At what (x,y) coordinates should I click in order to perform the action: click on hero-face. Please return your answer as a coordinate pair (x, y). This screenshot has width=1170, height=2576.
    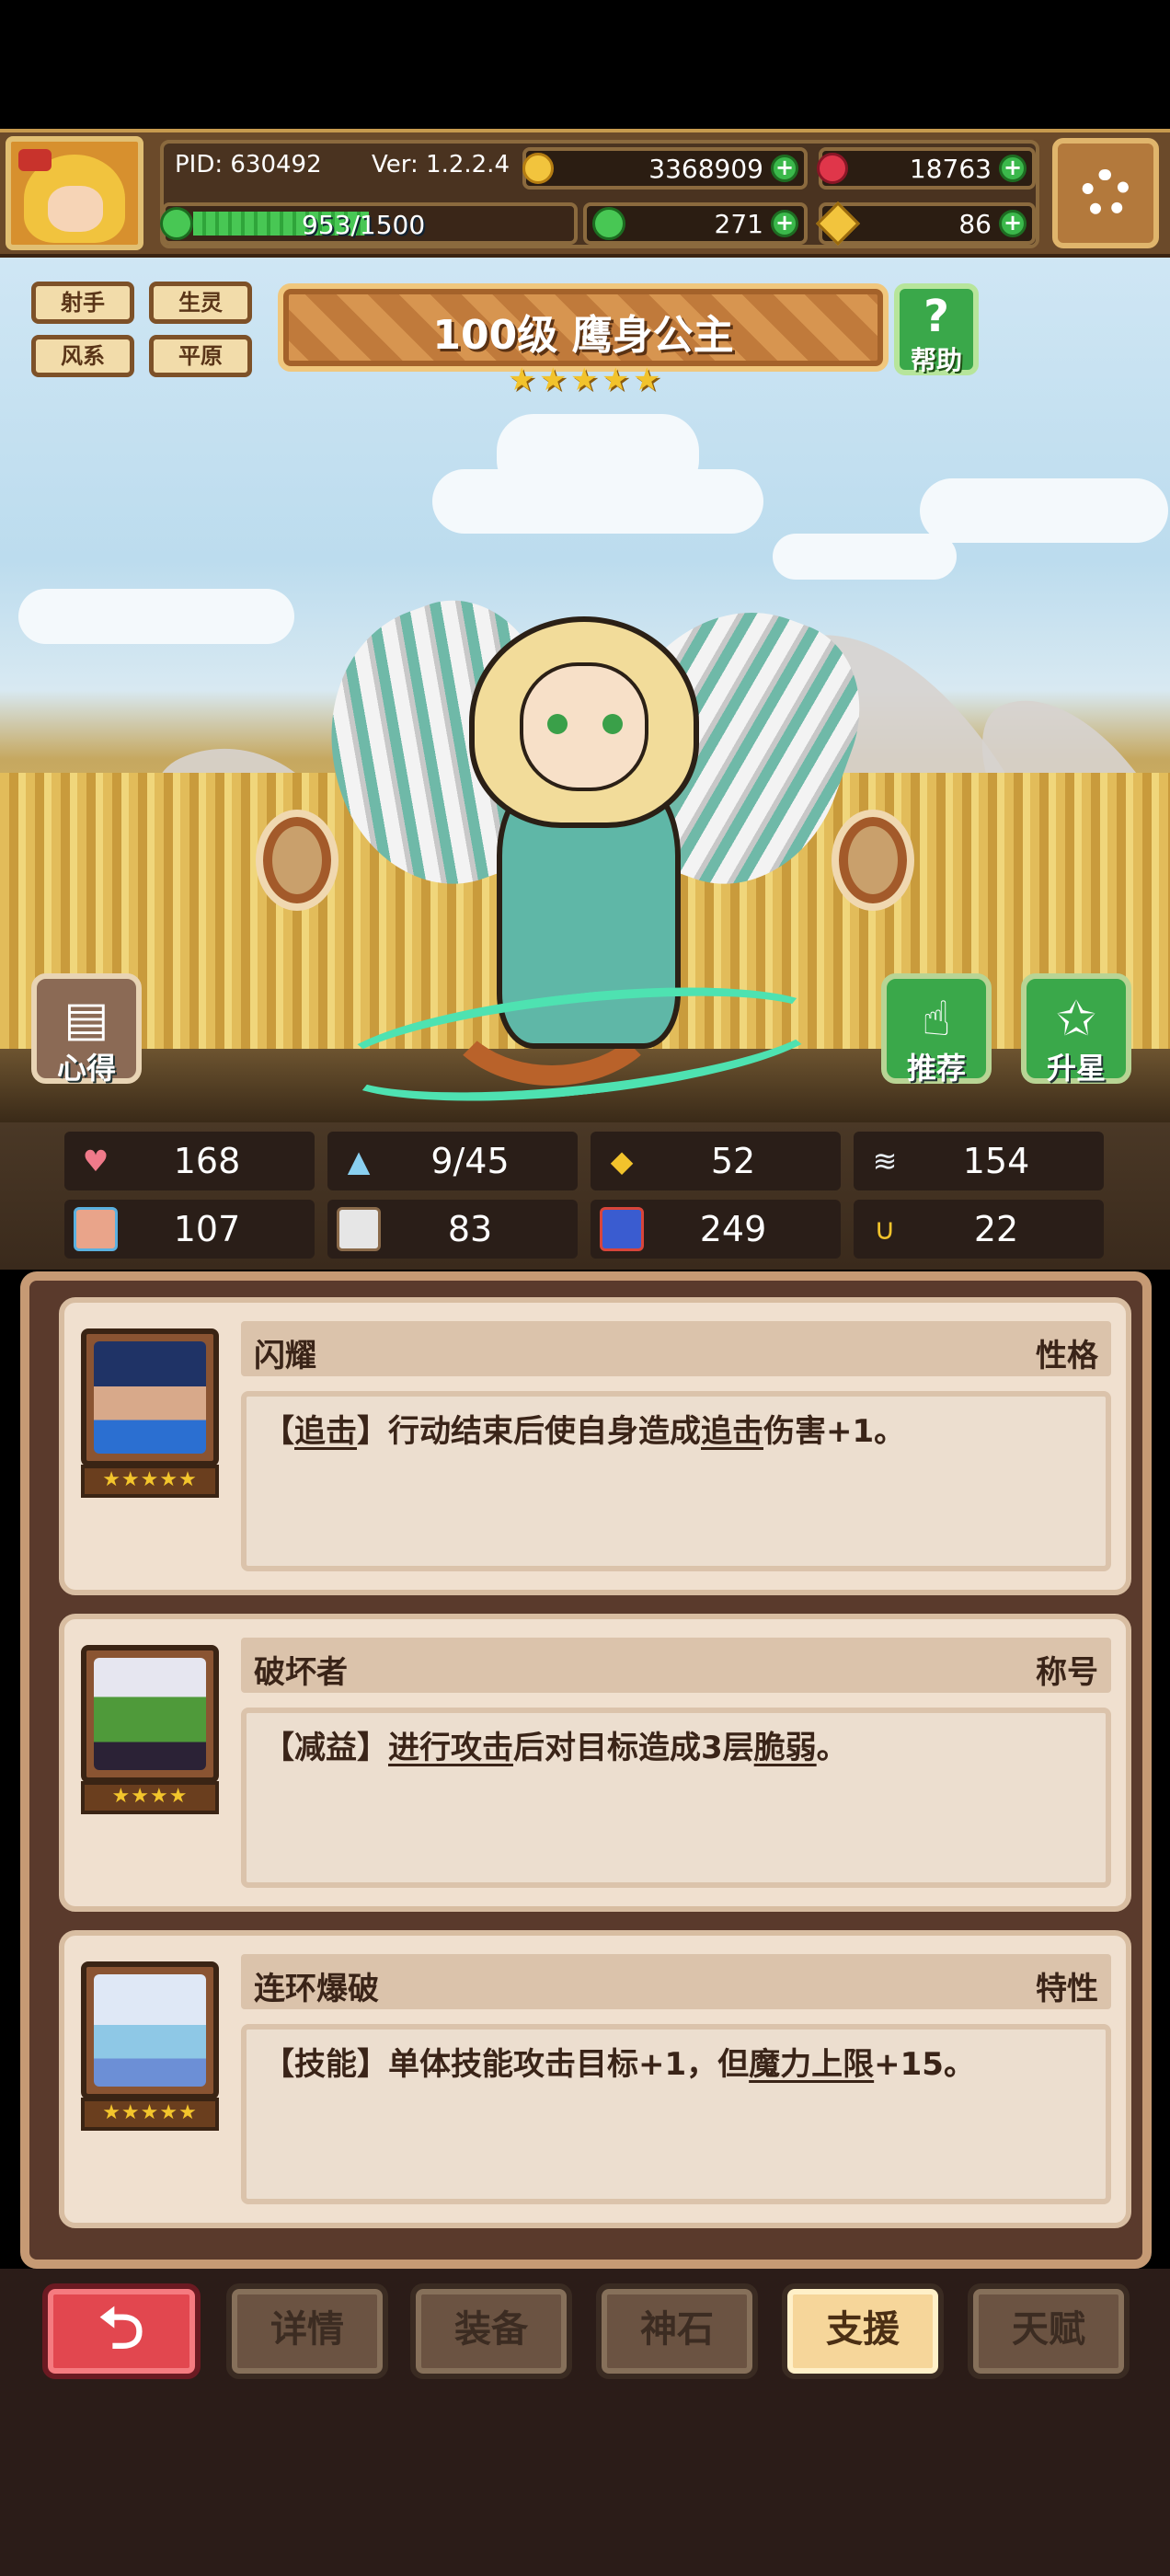
    Looking at the image, I should click on (584, 726).